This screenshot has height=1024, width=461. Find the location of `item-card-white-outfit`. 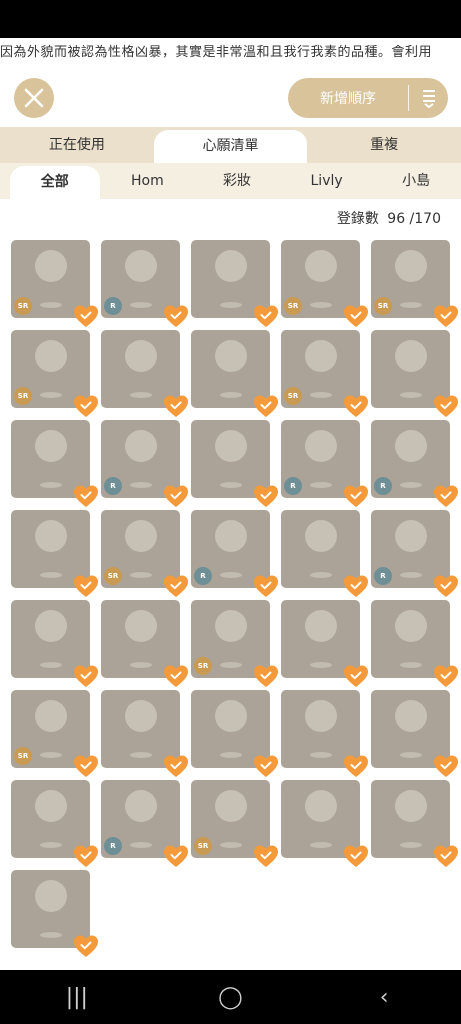

item-card-white-outfit is located at coordinates (234, 463).